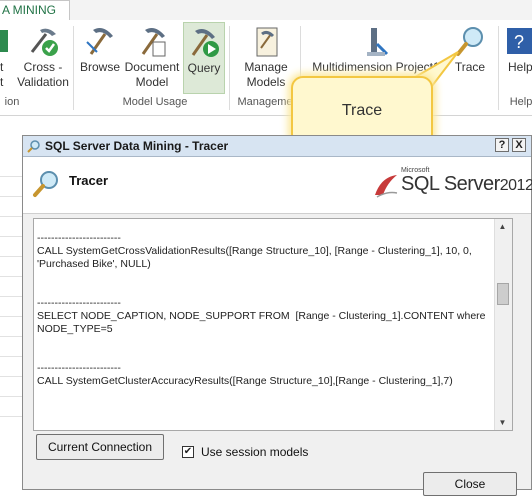 The image size is (532, 496). Describe the element at coordinates (4, 41) in the screenshot. I see `cube-icon` at that location.